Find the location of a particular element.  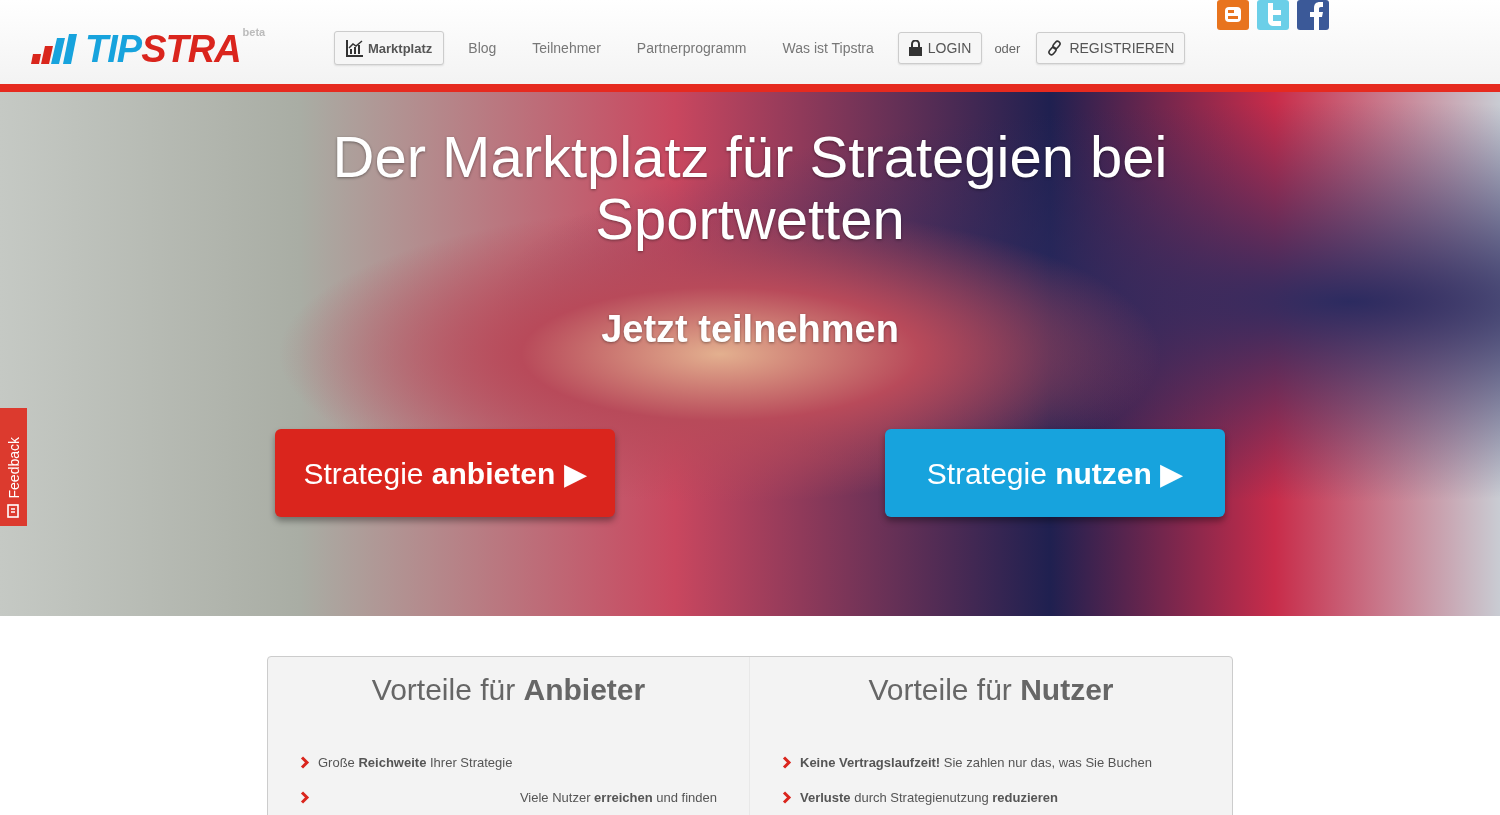

nav-link: Teilnehmer is located at coordinates (566, 48).